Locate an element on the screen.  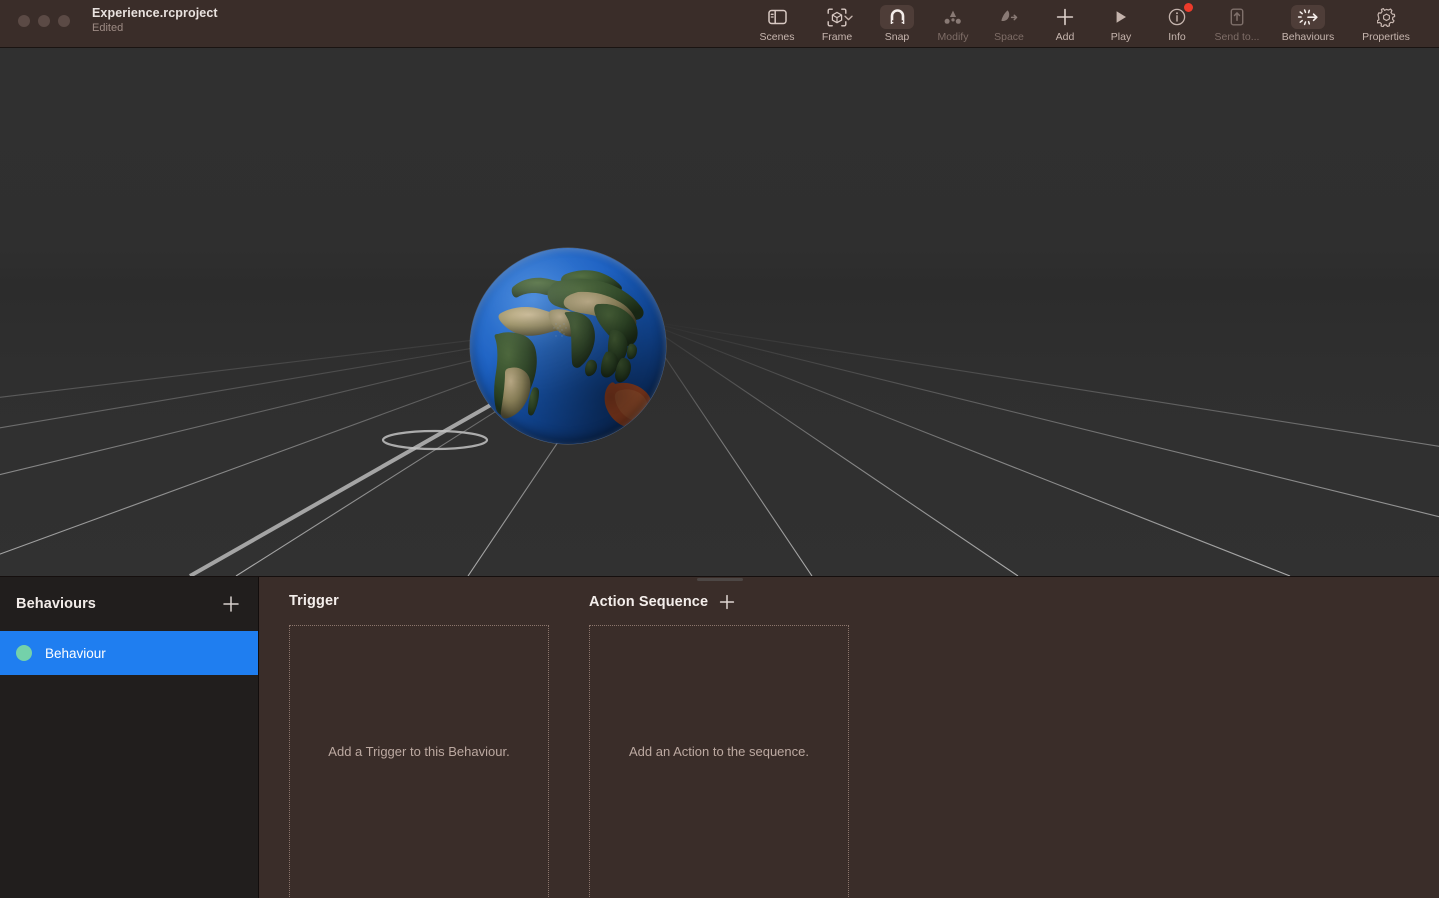
globe-rim-light is located at coordinates (568, 346).